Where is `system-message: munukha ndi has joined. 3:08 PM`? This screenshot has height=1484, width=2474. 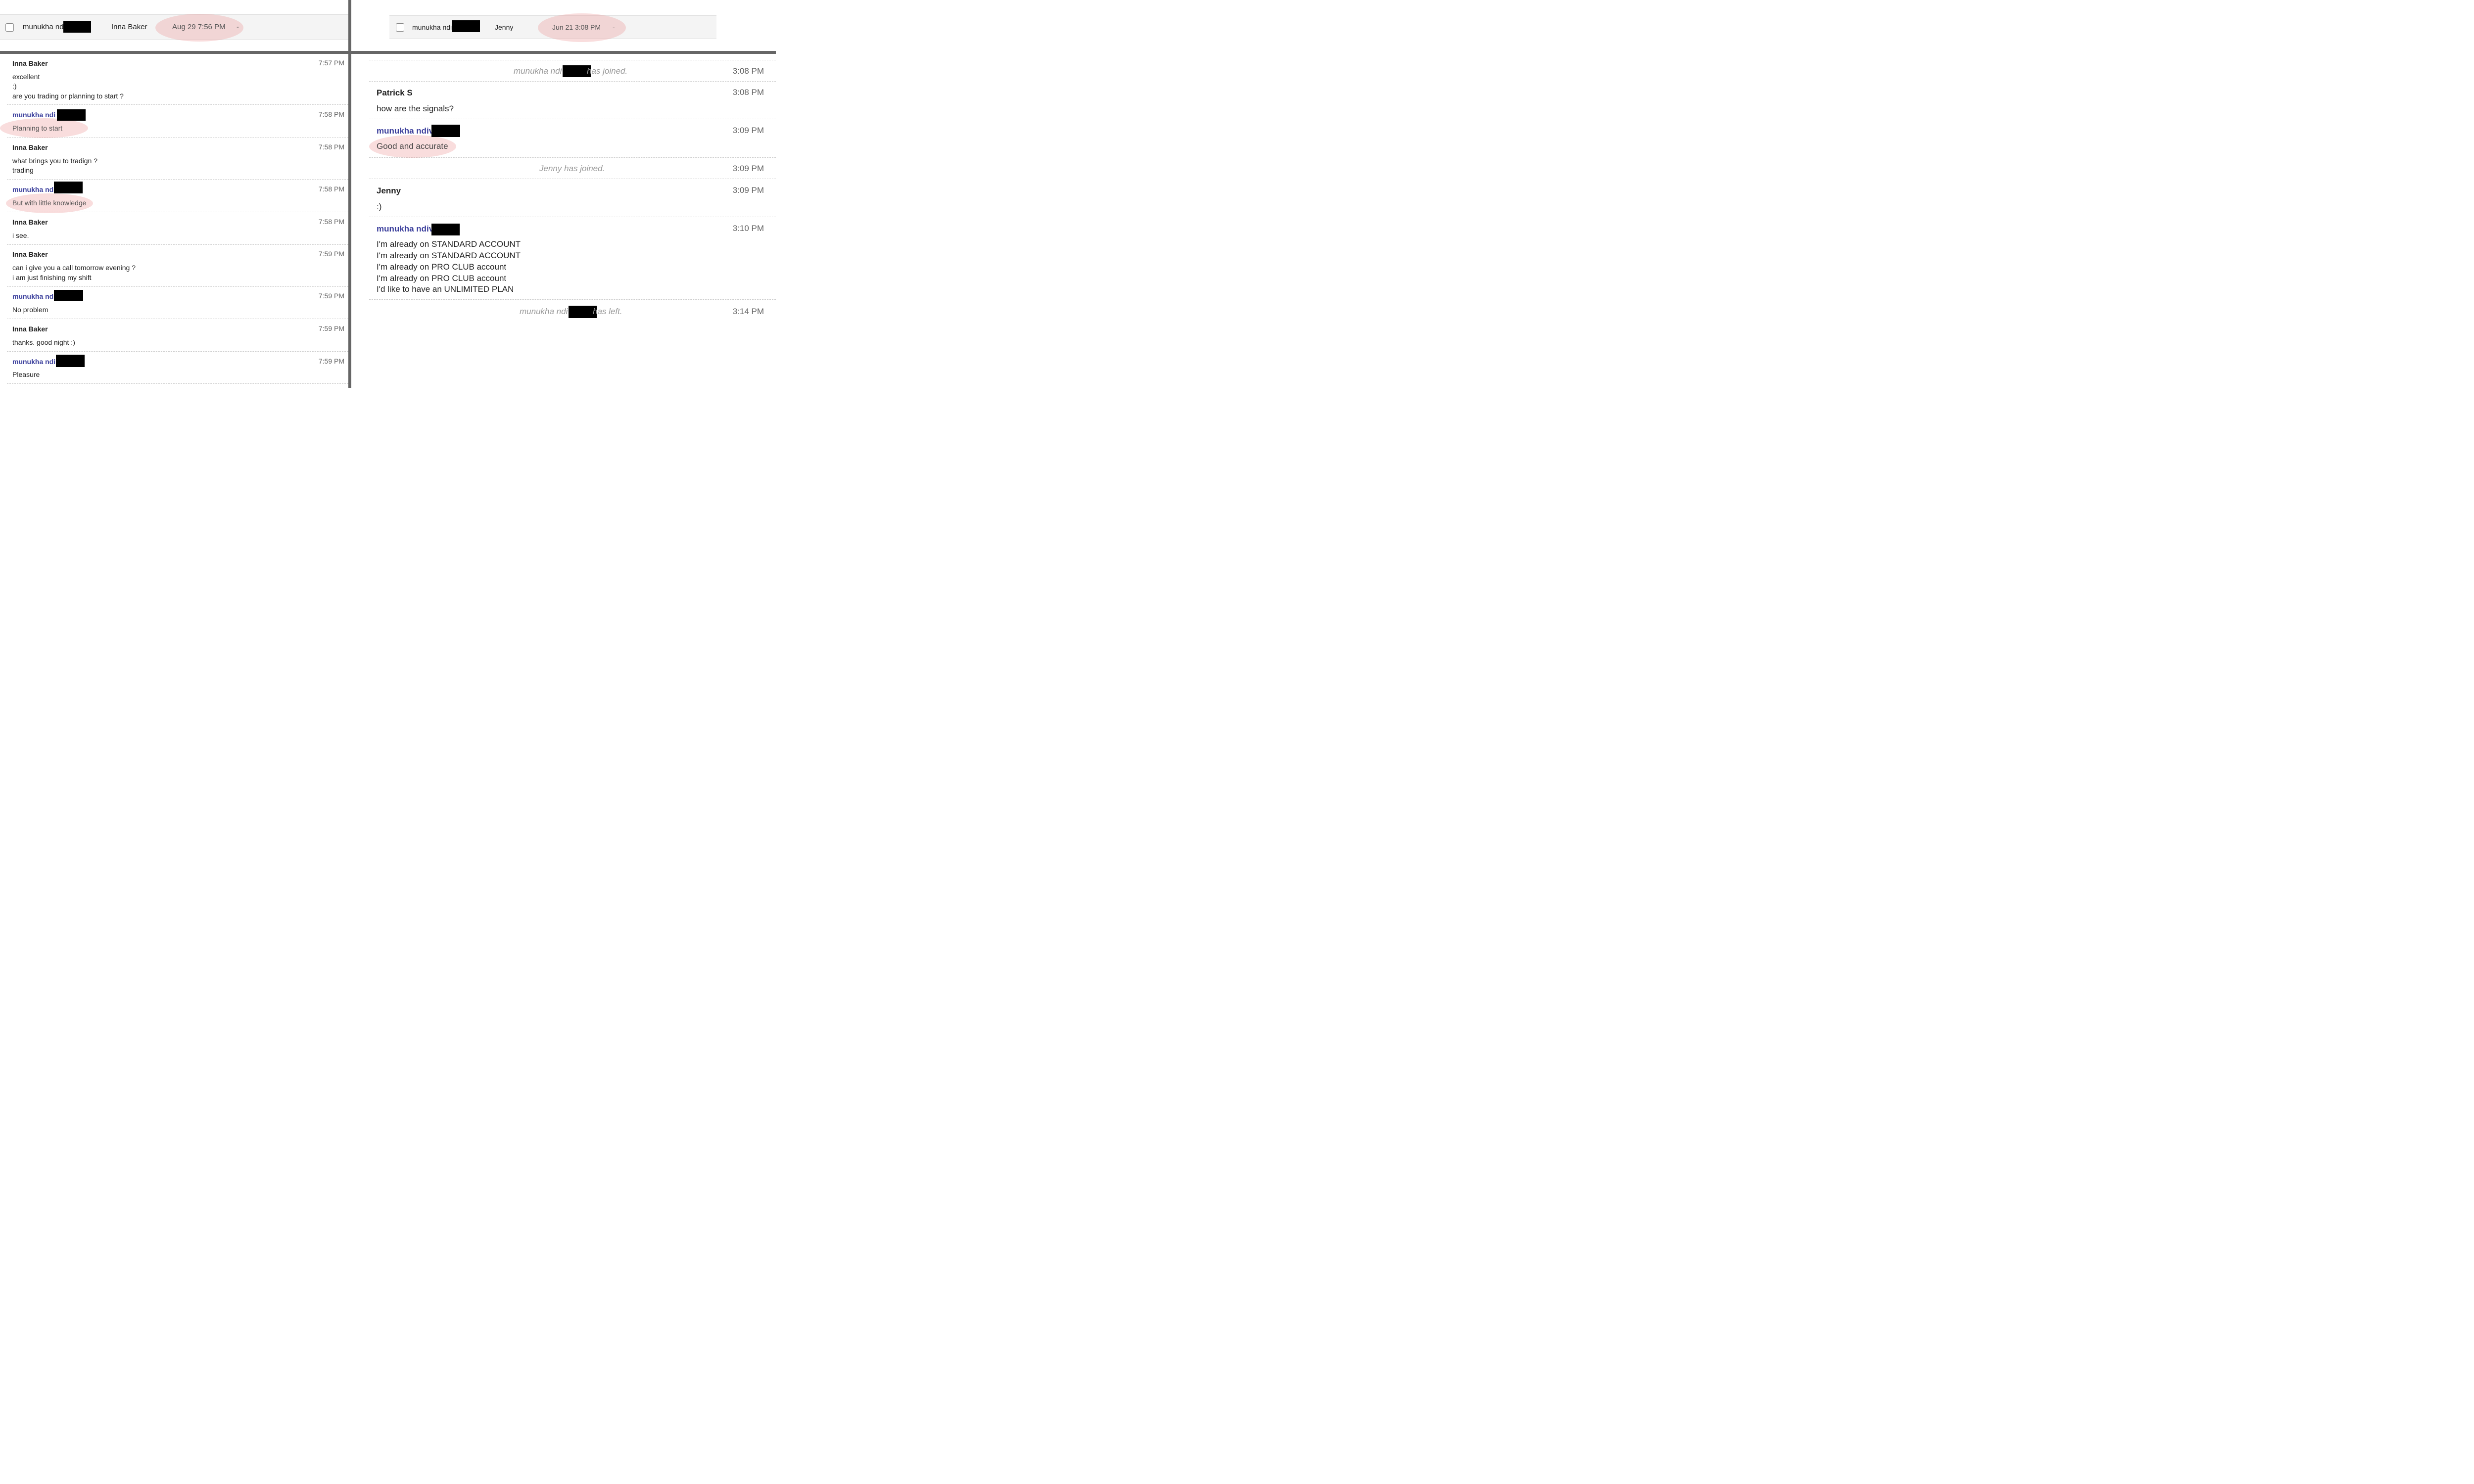
system-message: munukha ndi has joined. 3:08 PM is located at coordinates (573, 71).